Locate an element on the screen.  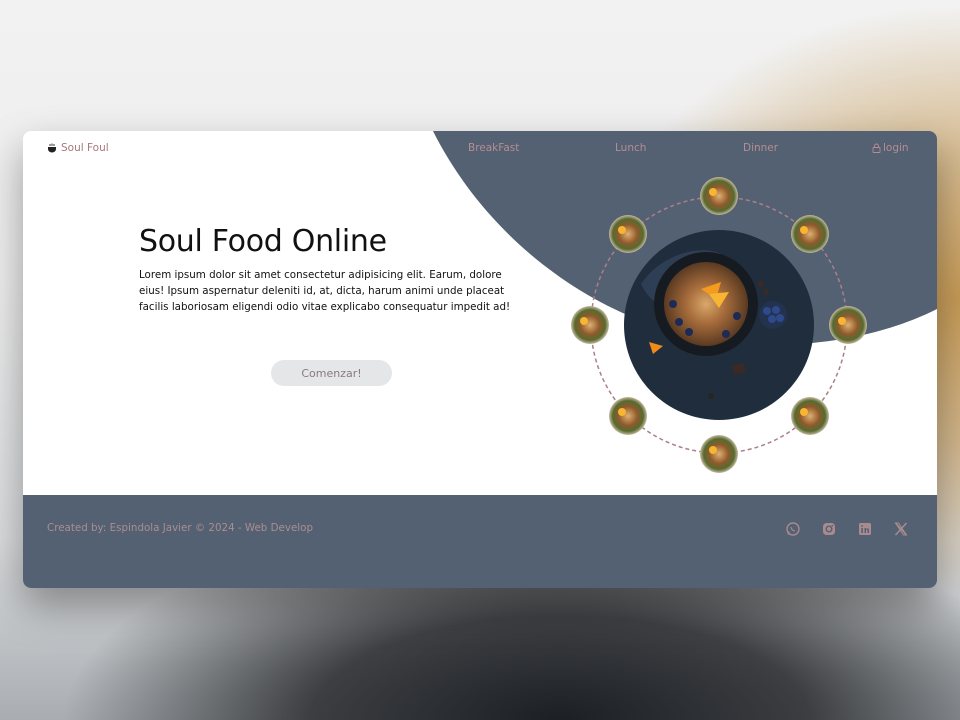
hero-title: Soul Food Online is located at coordinates (263, 241).